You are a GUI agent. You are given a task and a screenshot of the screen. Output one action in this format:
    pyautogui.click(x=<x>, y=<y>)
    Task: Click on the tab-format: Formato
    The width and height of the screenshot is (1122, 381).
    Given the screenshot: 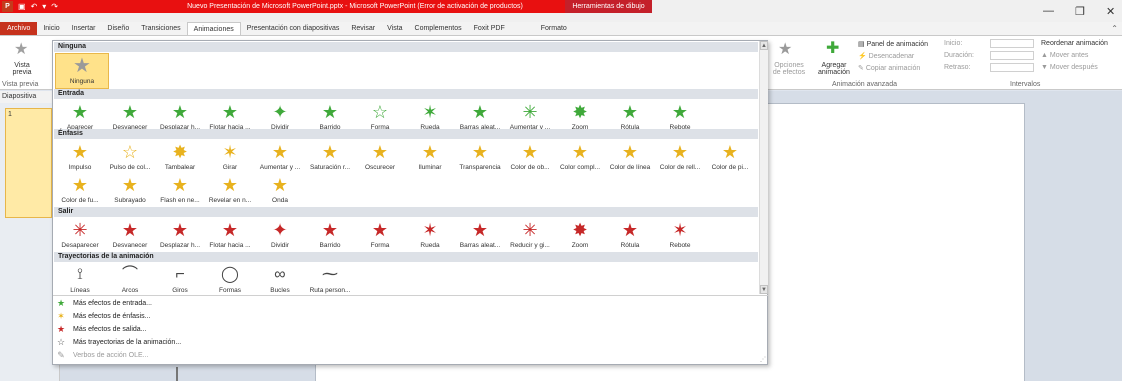 What is the action you would take?
    pyautogui.click(x=554, y=28)
    